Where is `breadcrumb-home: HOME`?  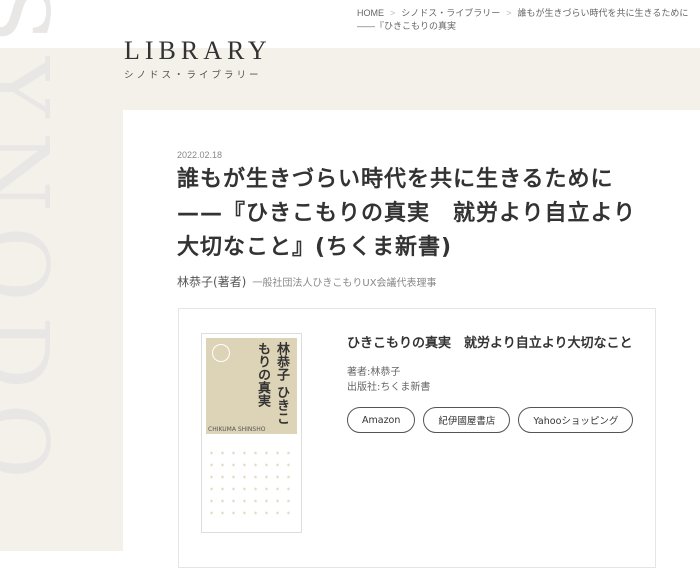
breadcrumb-home: HOME is located at coordinates (370, 13).